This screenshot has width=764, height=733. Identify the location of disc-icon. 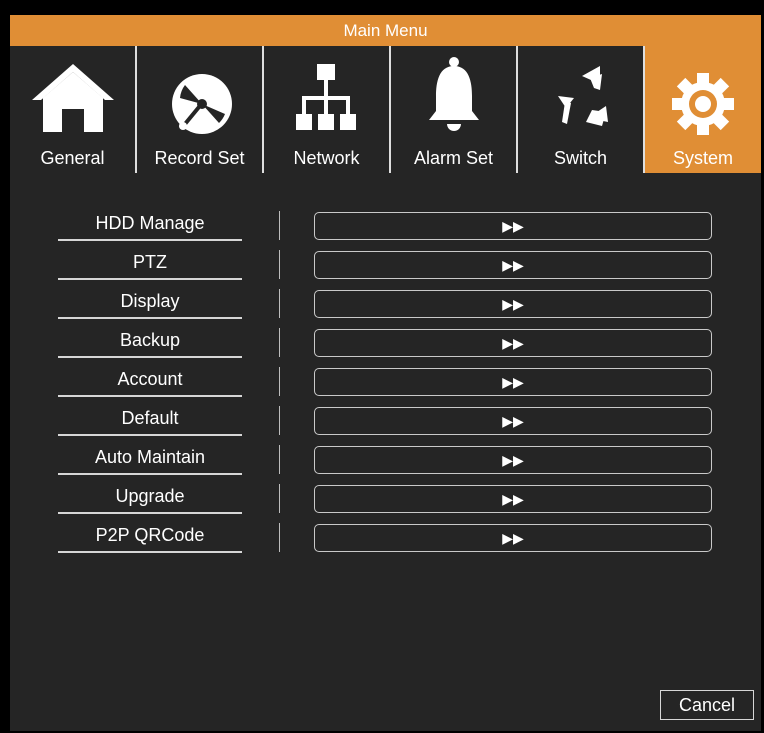
(199, 96).